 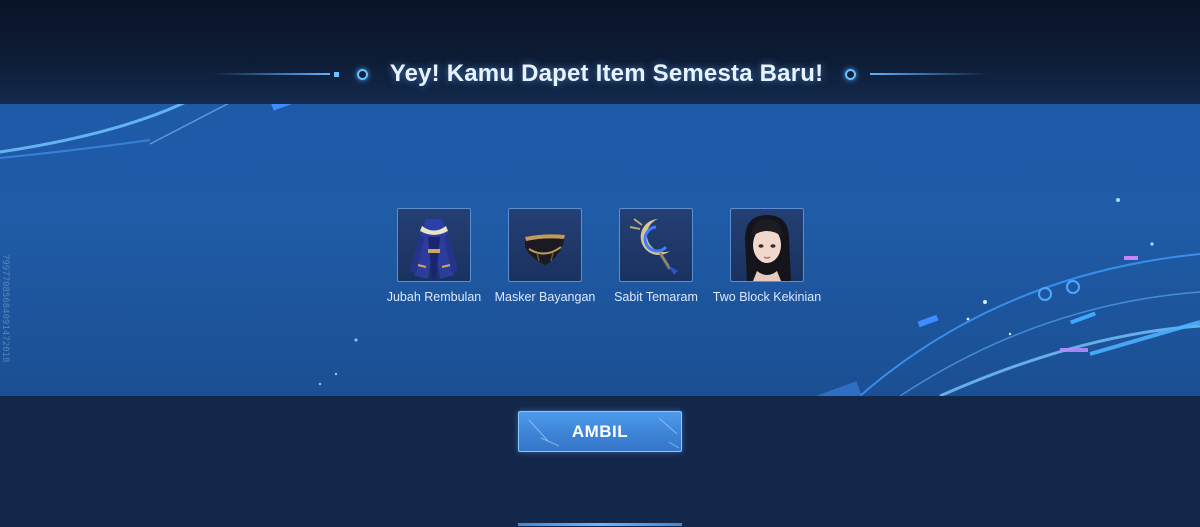 What do you see at coordinates (434, 297) in the screenshot?
I see `reward-item-label: Jubah Rembulan` at bounding box center [434, 297].